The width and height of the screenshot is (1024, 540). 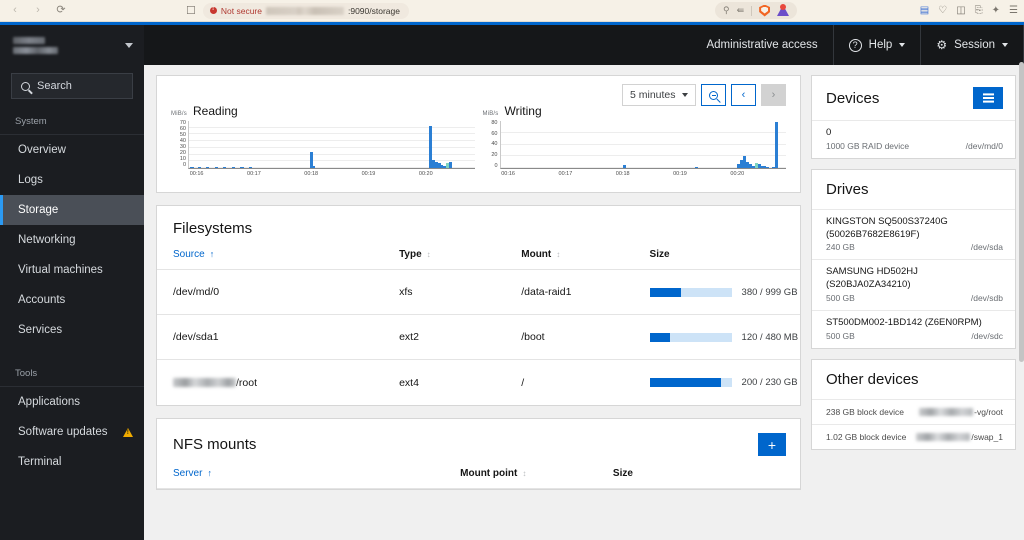 What do you see at coordinates (409, 337) in the screenshot?
I see `cell-type: ext2` at bounding box center [409, 337].